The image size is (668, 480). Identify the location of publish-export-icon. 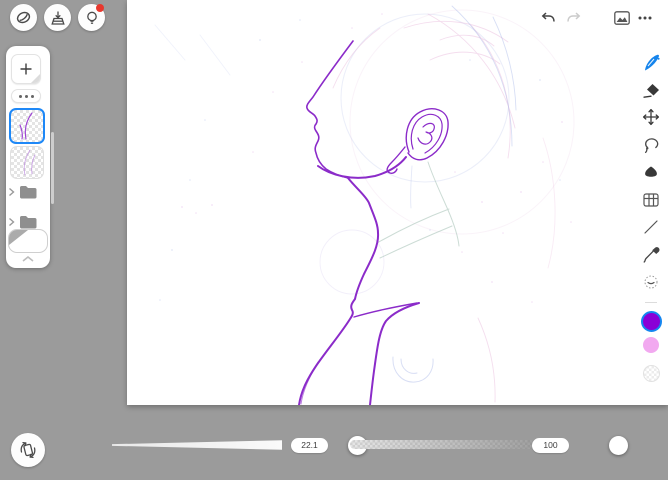
(57, 18).